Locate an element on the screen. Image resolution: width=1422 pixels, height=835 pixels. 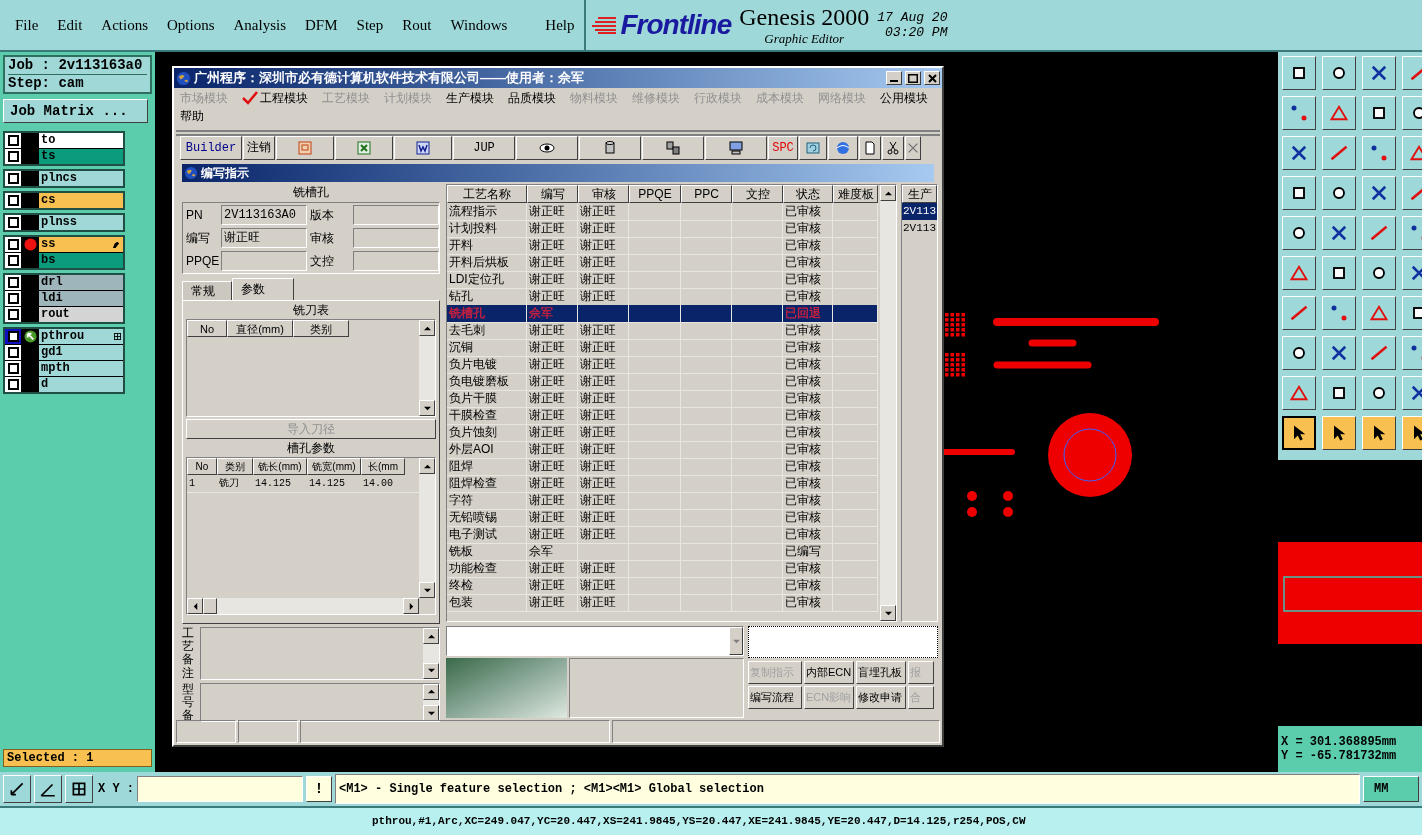
tab: 常规 is located at coordinates (207, 290).